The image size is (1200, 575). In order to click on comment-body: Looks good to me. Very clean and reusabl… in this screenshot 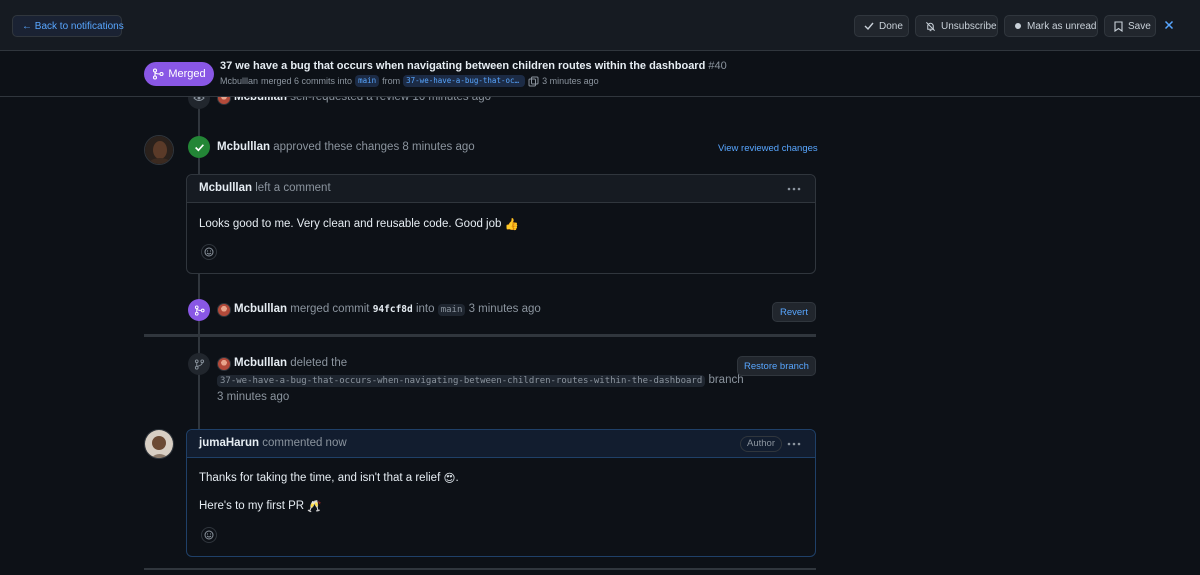, I will do `click(359, 224)`.